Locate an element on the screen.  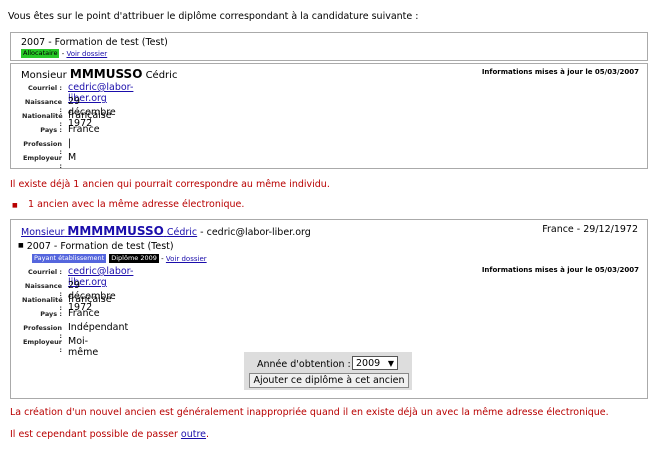
ancien-formation-item: ■ 2007 - Formation de test (Test) is located at coordinates (96, 246).